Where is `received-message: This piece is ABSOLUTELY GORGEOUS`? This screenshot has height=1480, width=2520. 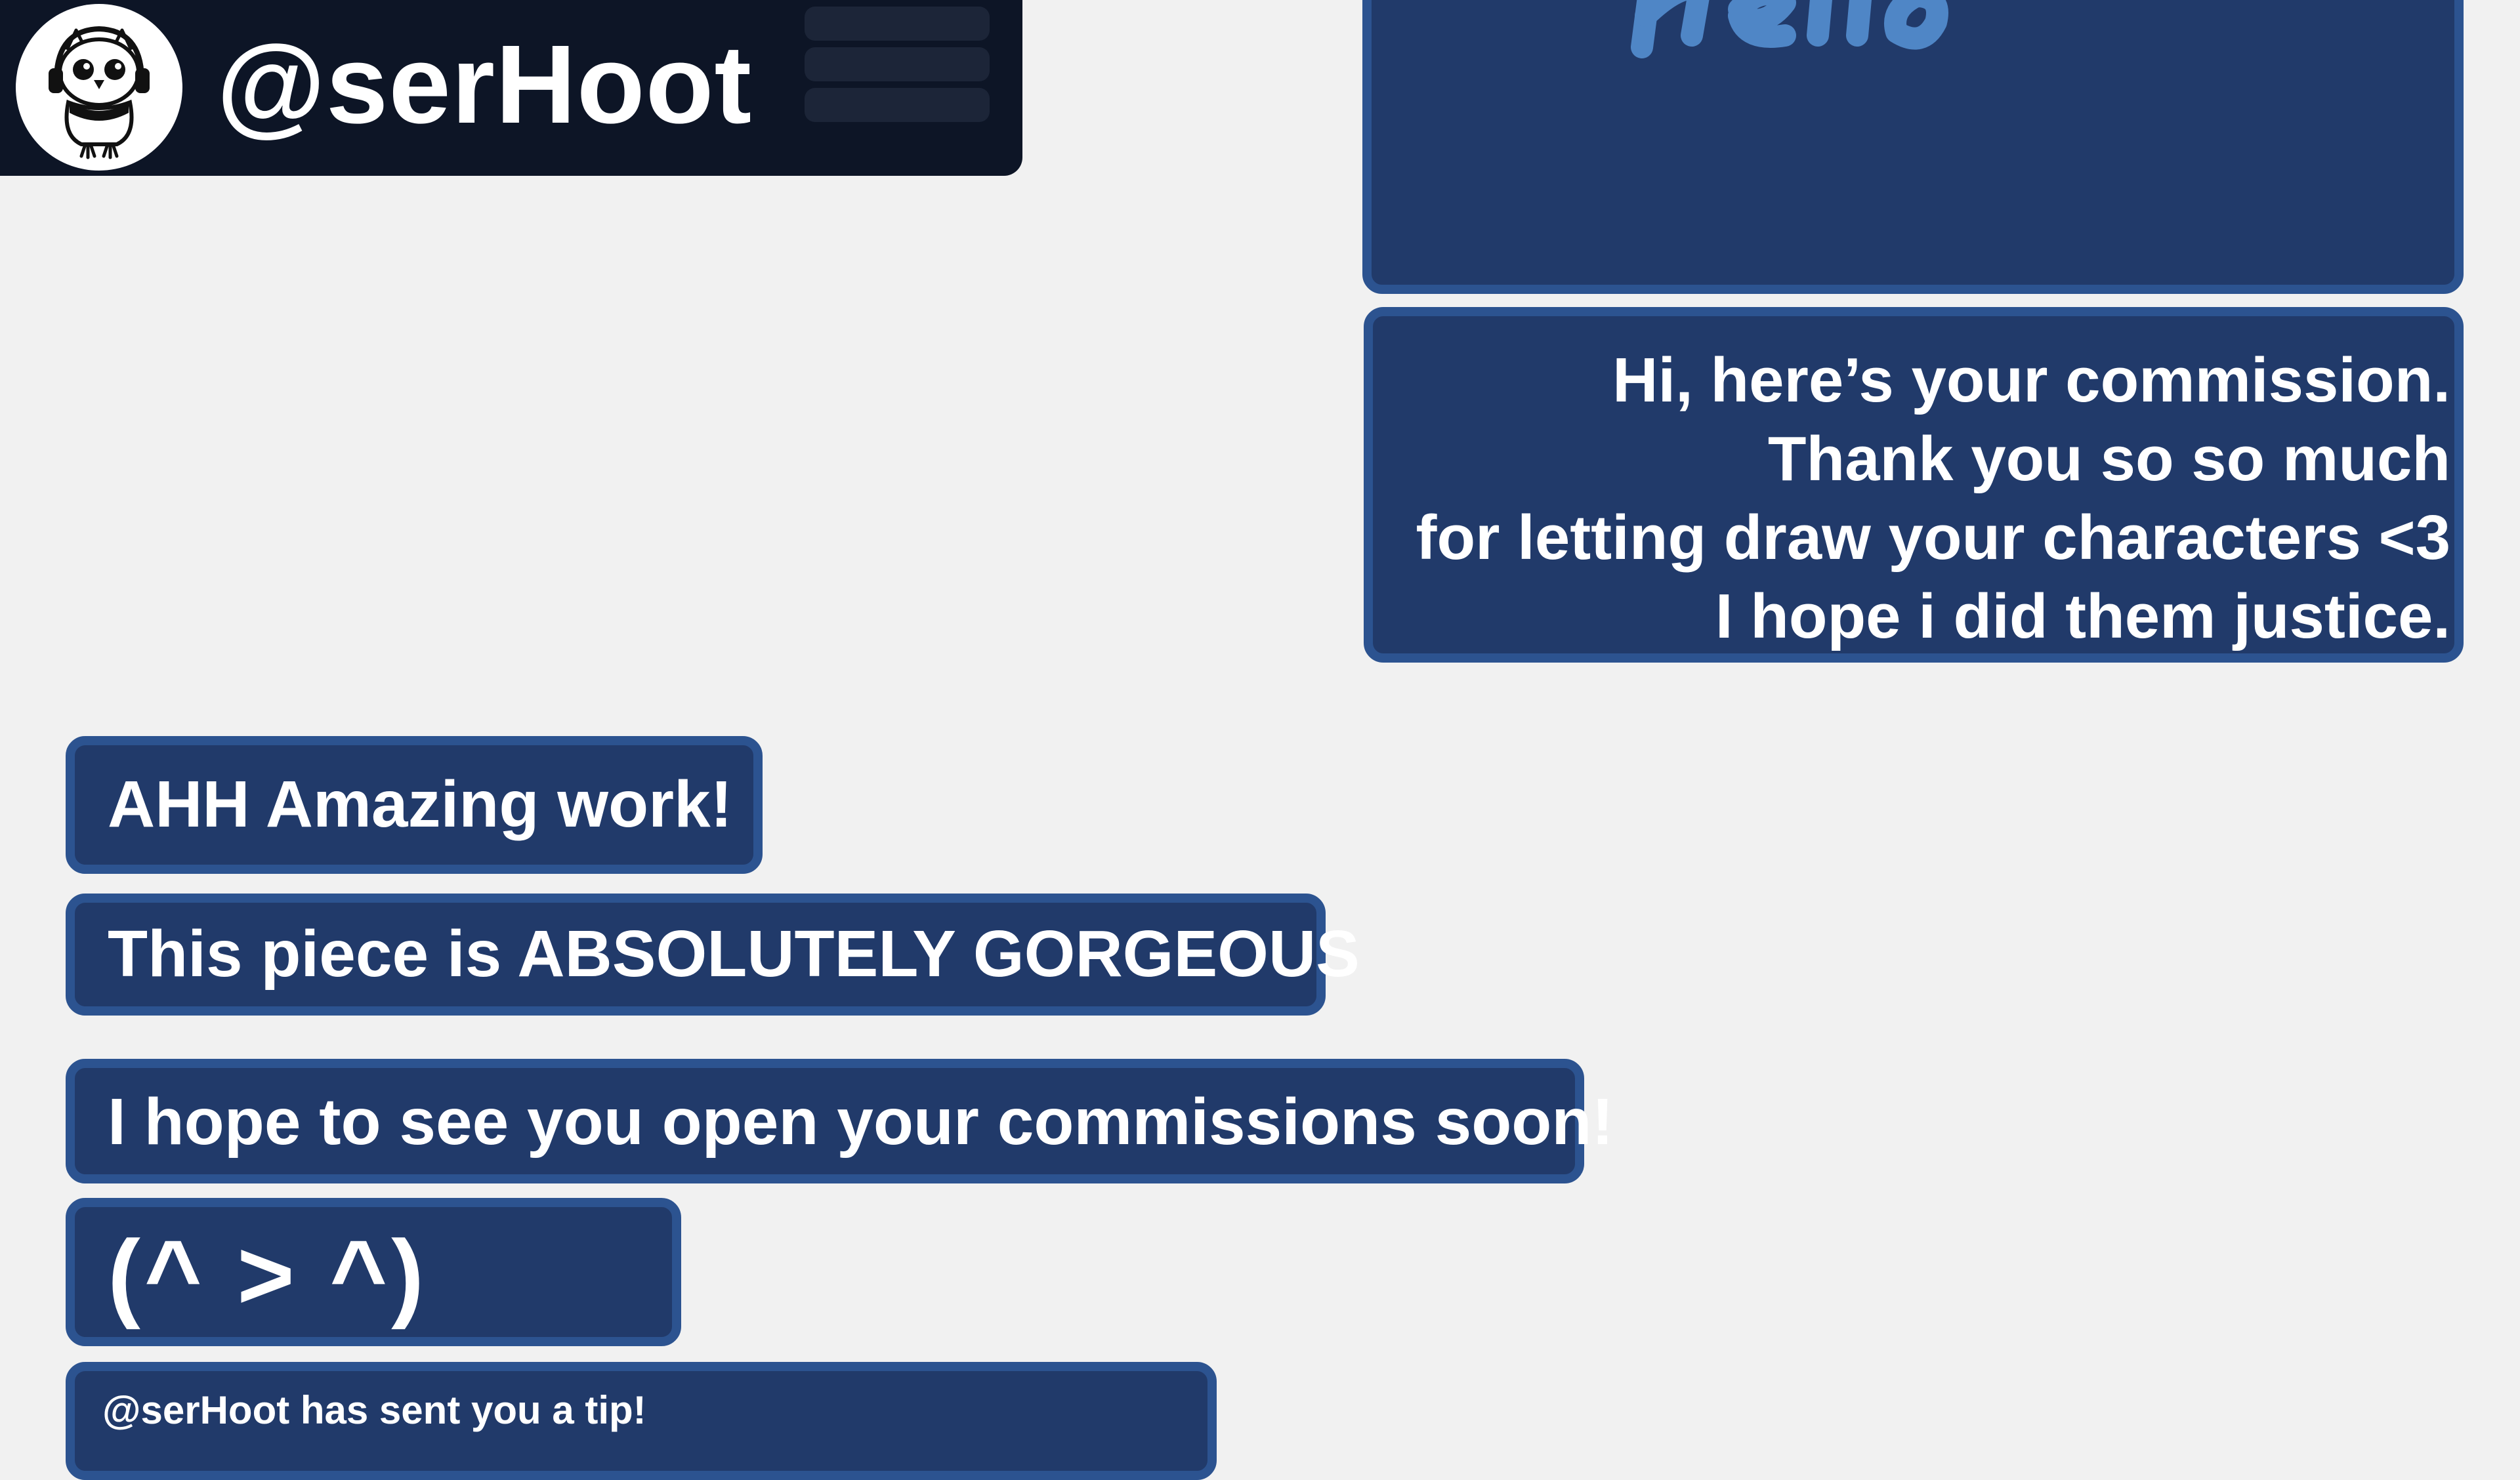 received-message: This piece is ABSOLUTELY GORGEOUS is located at coordinates (713, 955).